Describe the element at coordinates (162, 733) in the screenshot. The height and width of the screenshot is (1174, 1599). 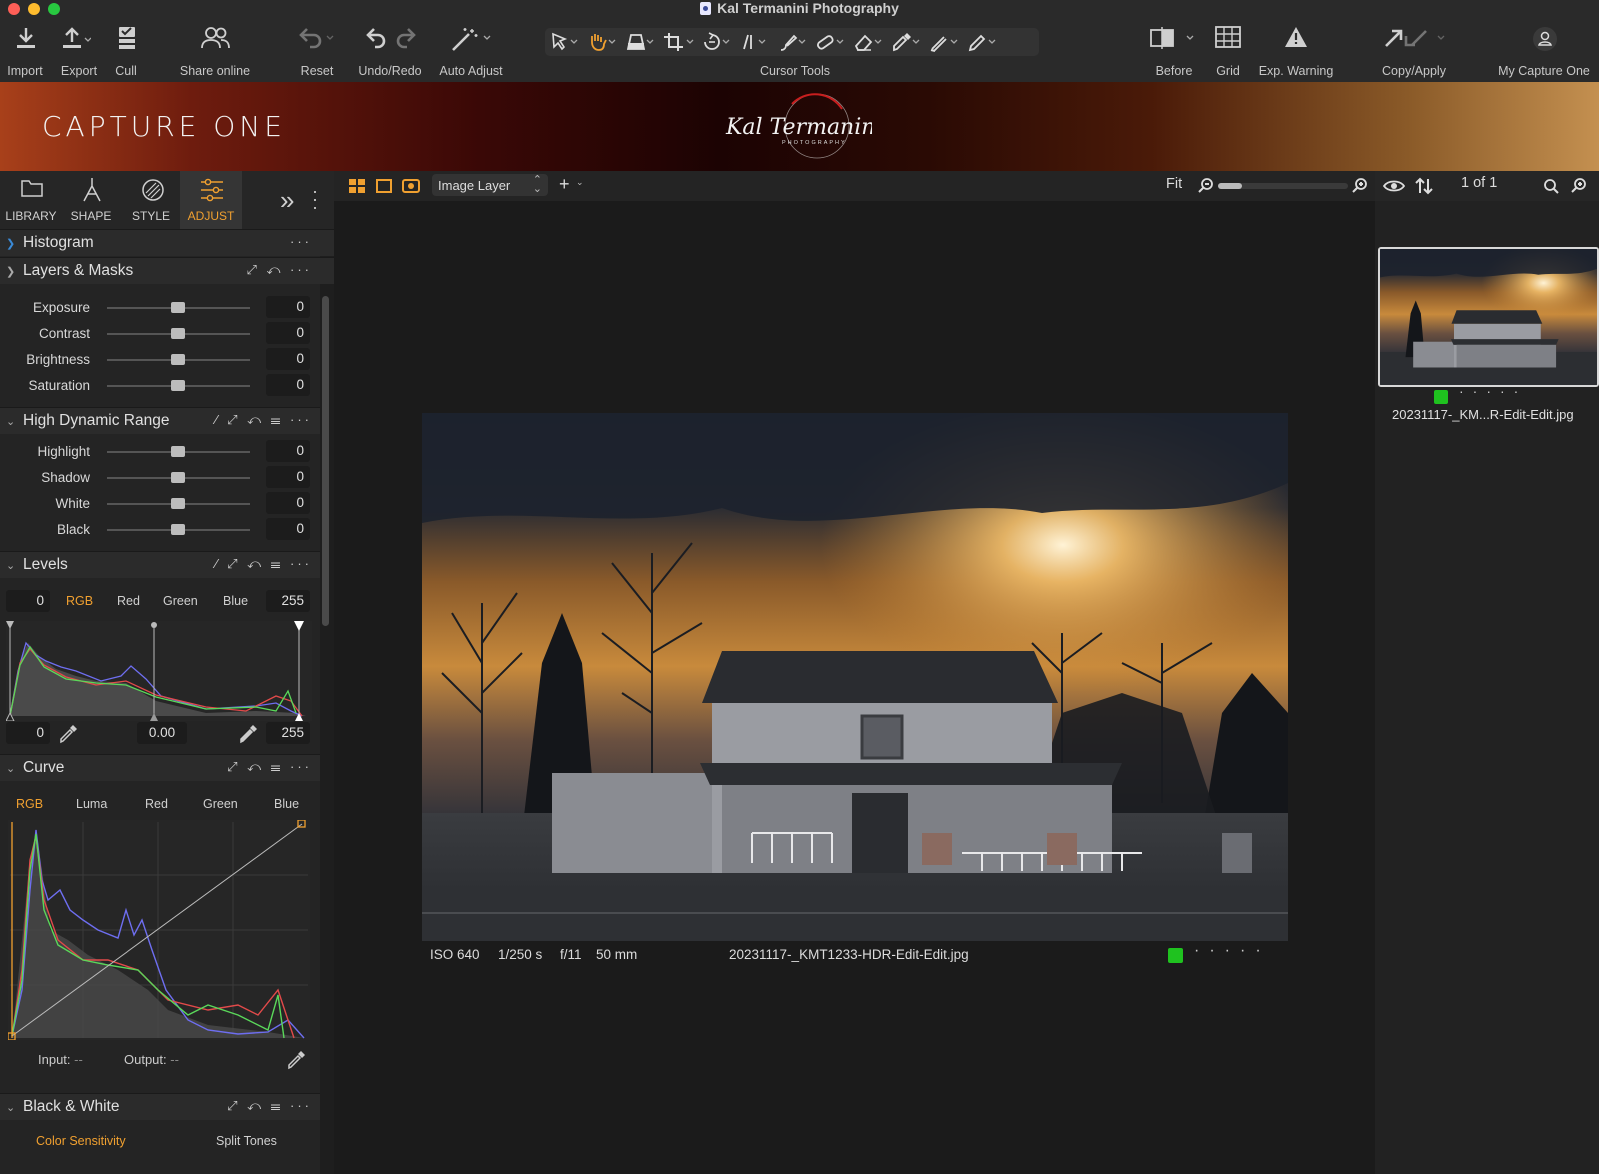
I see `levels-midpoint: 0.00` at that location.